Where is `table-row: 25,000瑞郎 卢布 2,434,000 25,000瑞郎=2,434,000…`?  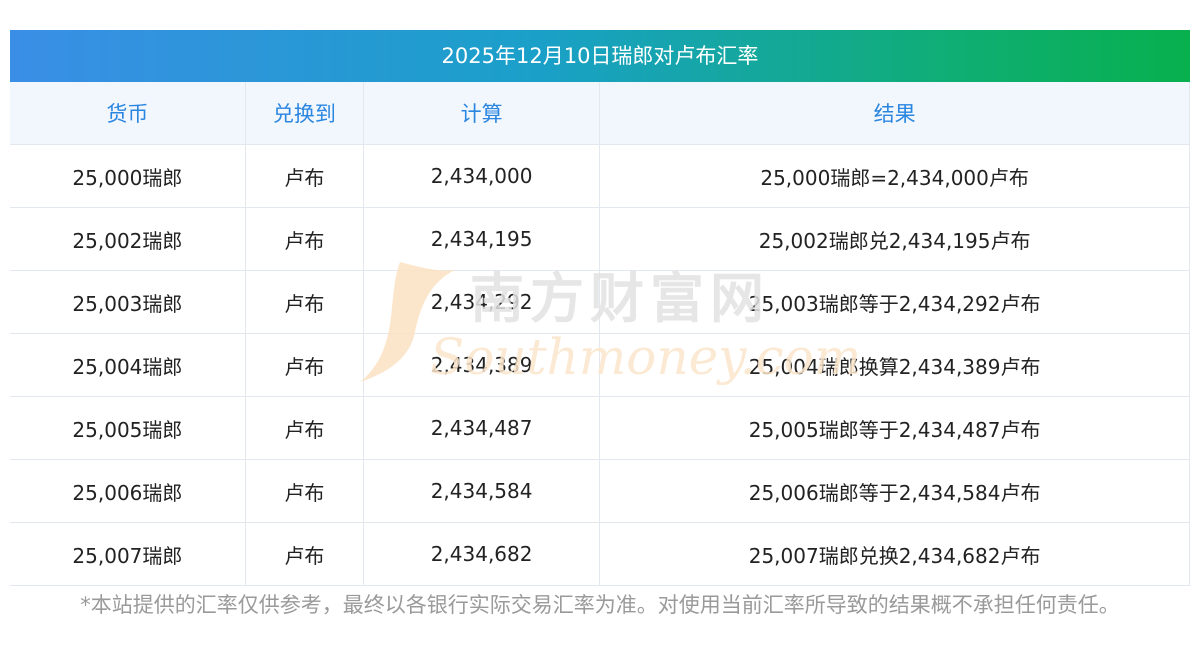
table-row: 25,000瑞郎 卢布 2,434,000 25,000瑞郎=2,434,000… is located at coordinates (600, 176).